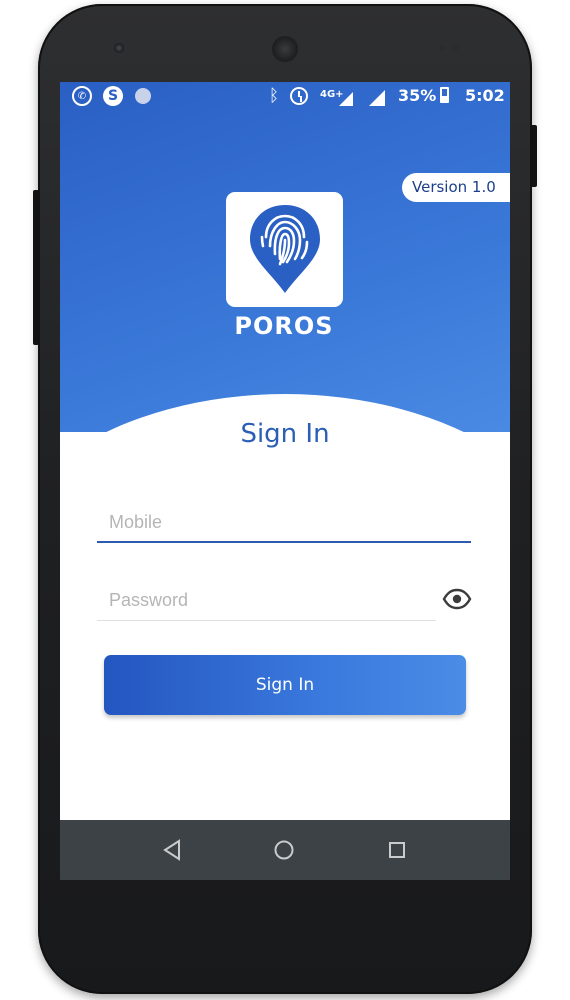  Describe the element at coordinates (417, 95) in the screenshot. I see `battery-percent: 35%` at that location.